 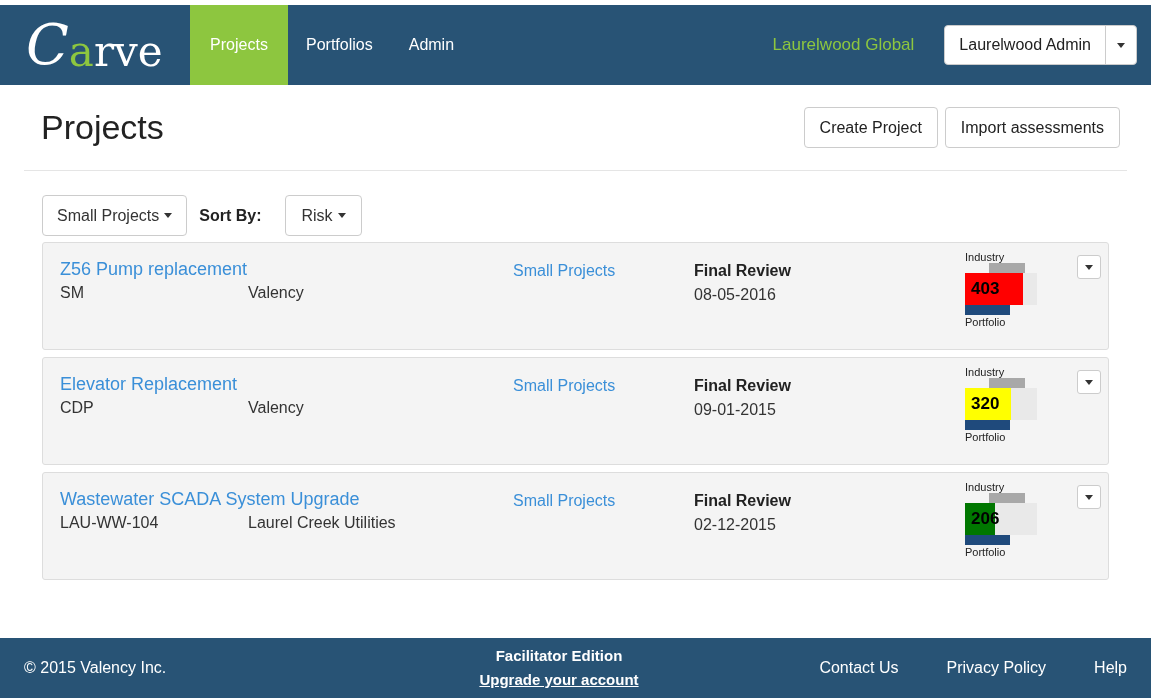 What do you see at coordinates (94, 45) in the screenshot?
I see `logo: Carve` at bounding box center [94, 45].